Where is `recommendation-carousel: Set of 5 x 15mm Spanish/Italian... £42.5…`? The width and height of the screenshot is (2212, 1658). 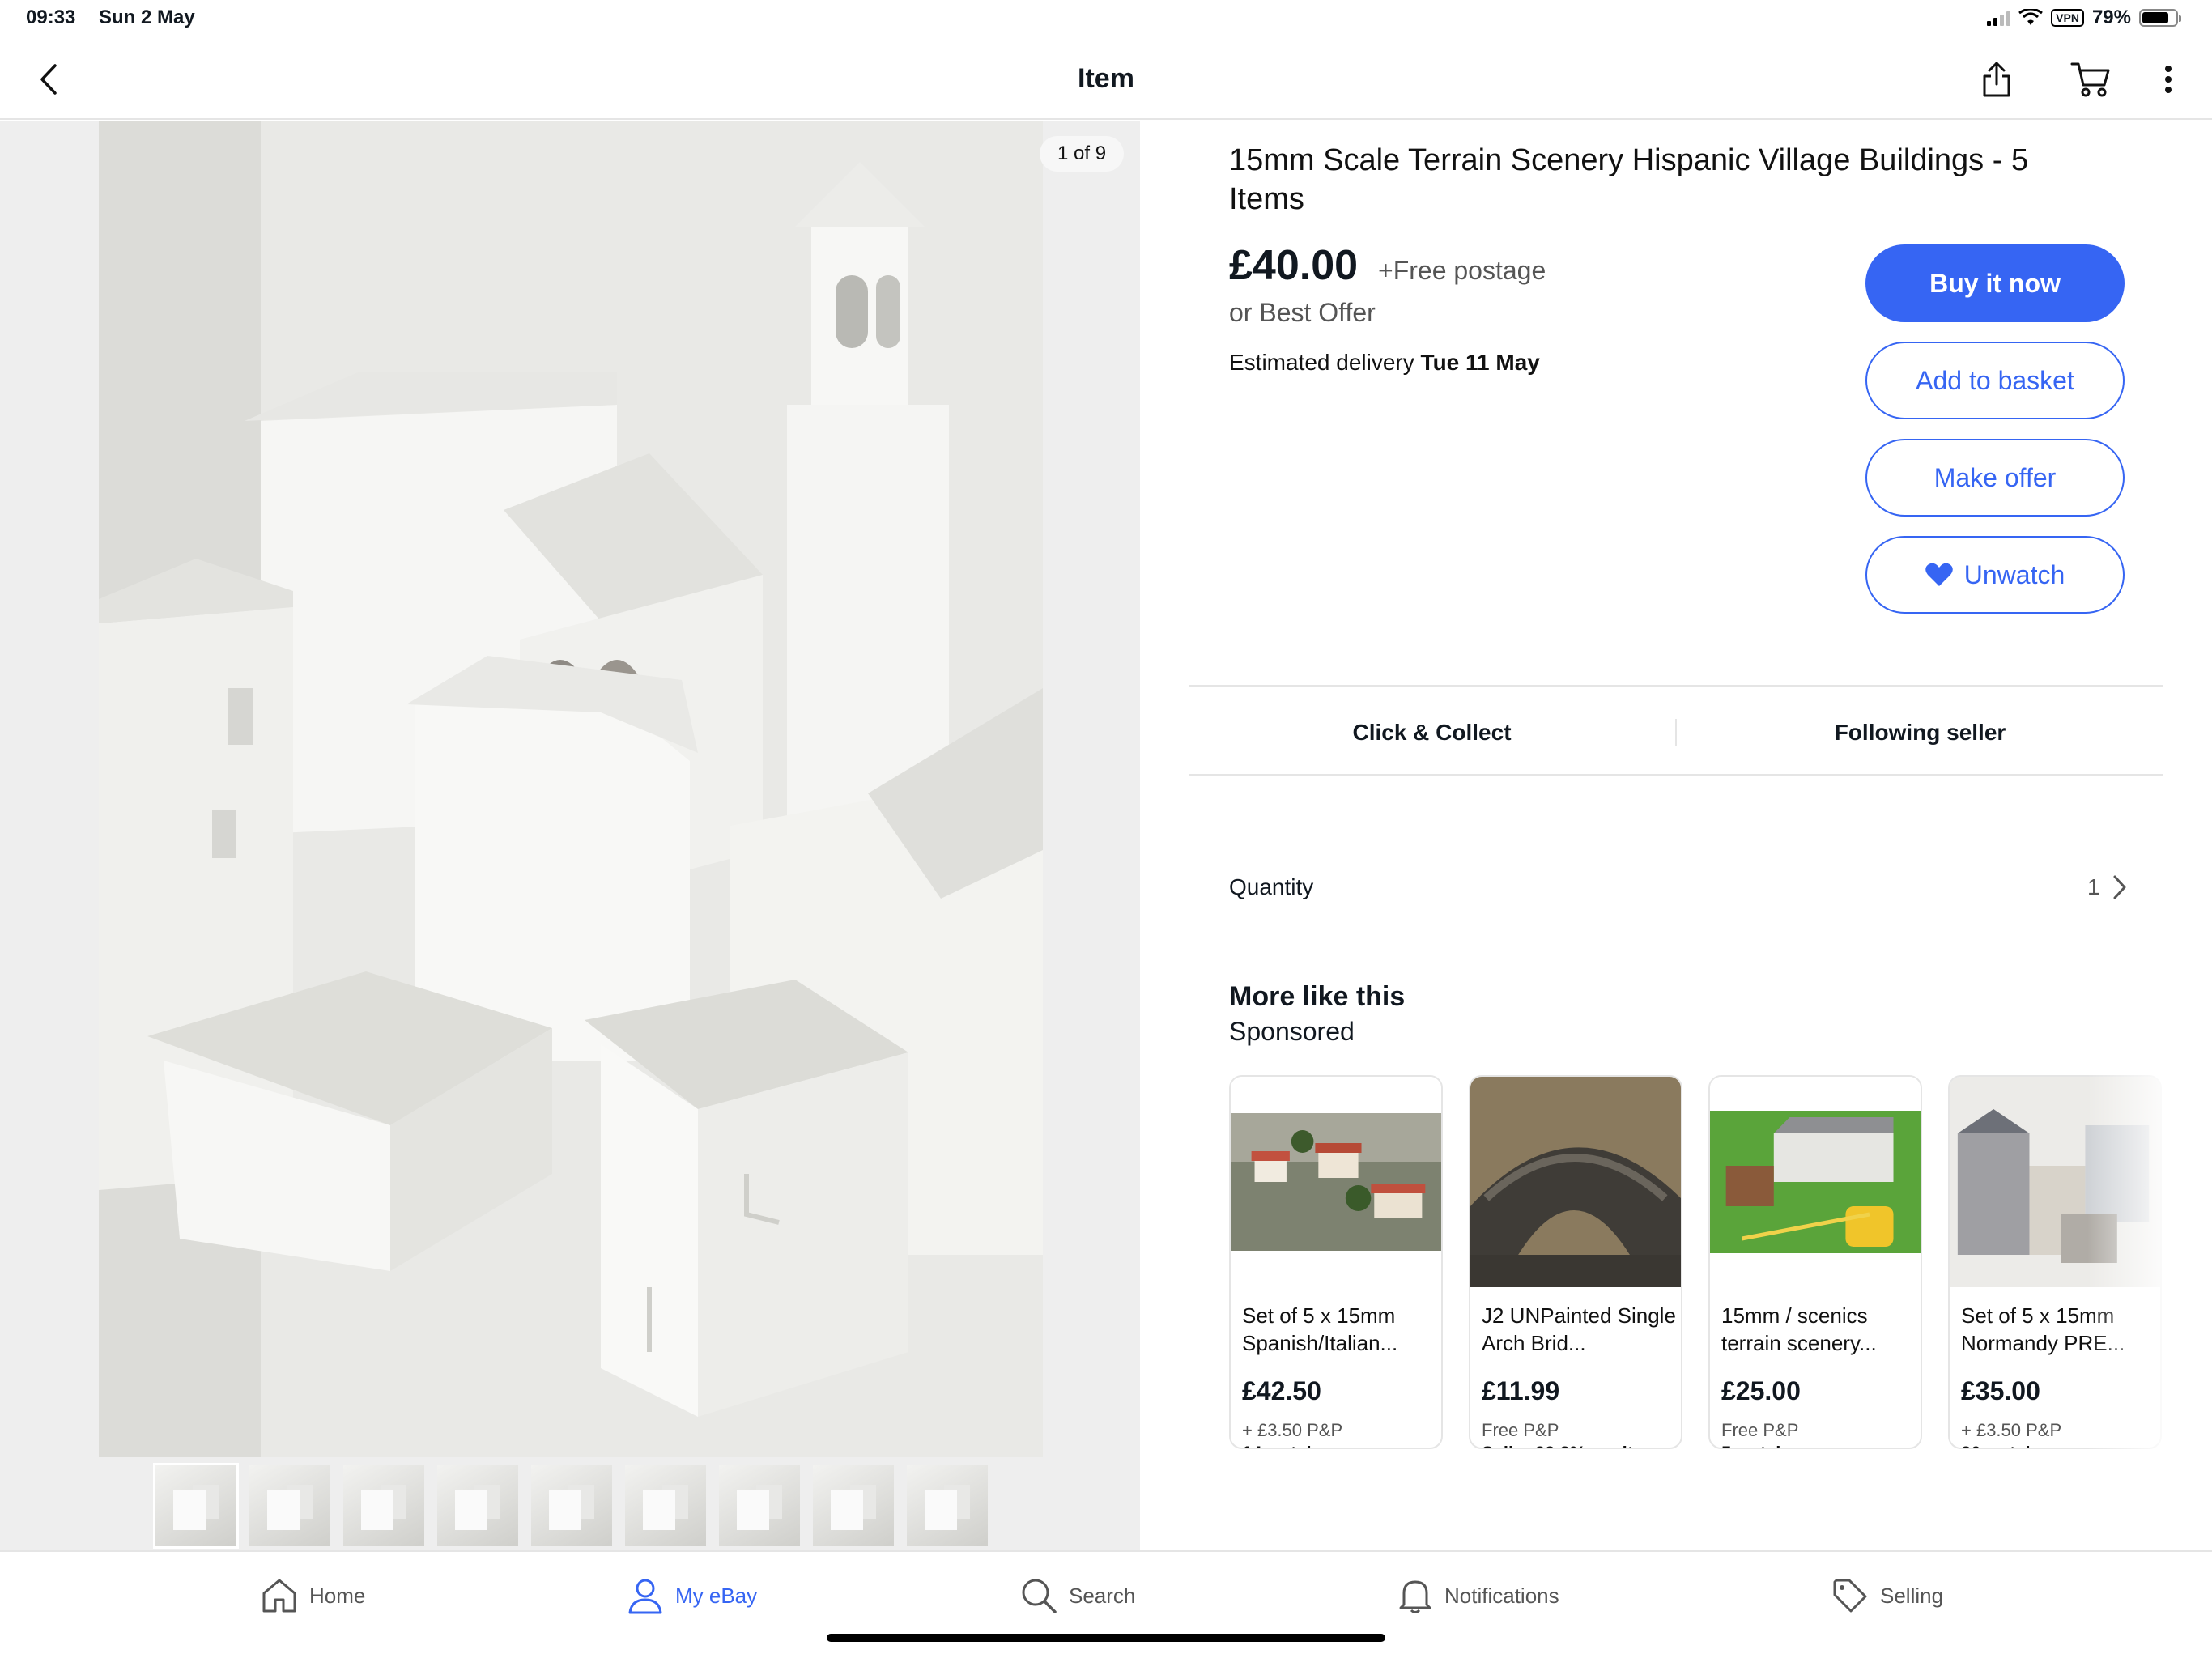 recommendation-carousel: Set of 5 x 15mm Spanish/Italian... £42.5… is located at coordinates (1698, 1265).